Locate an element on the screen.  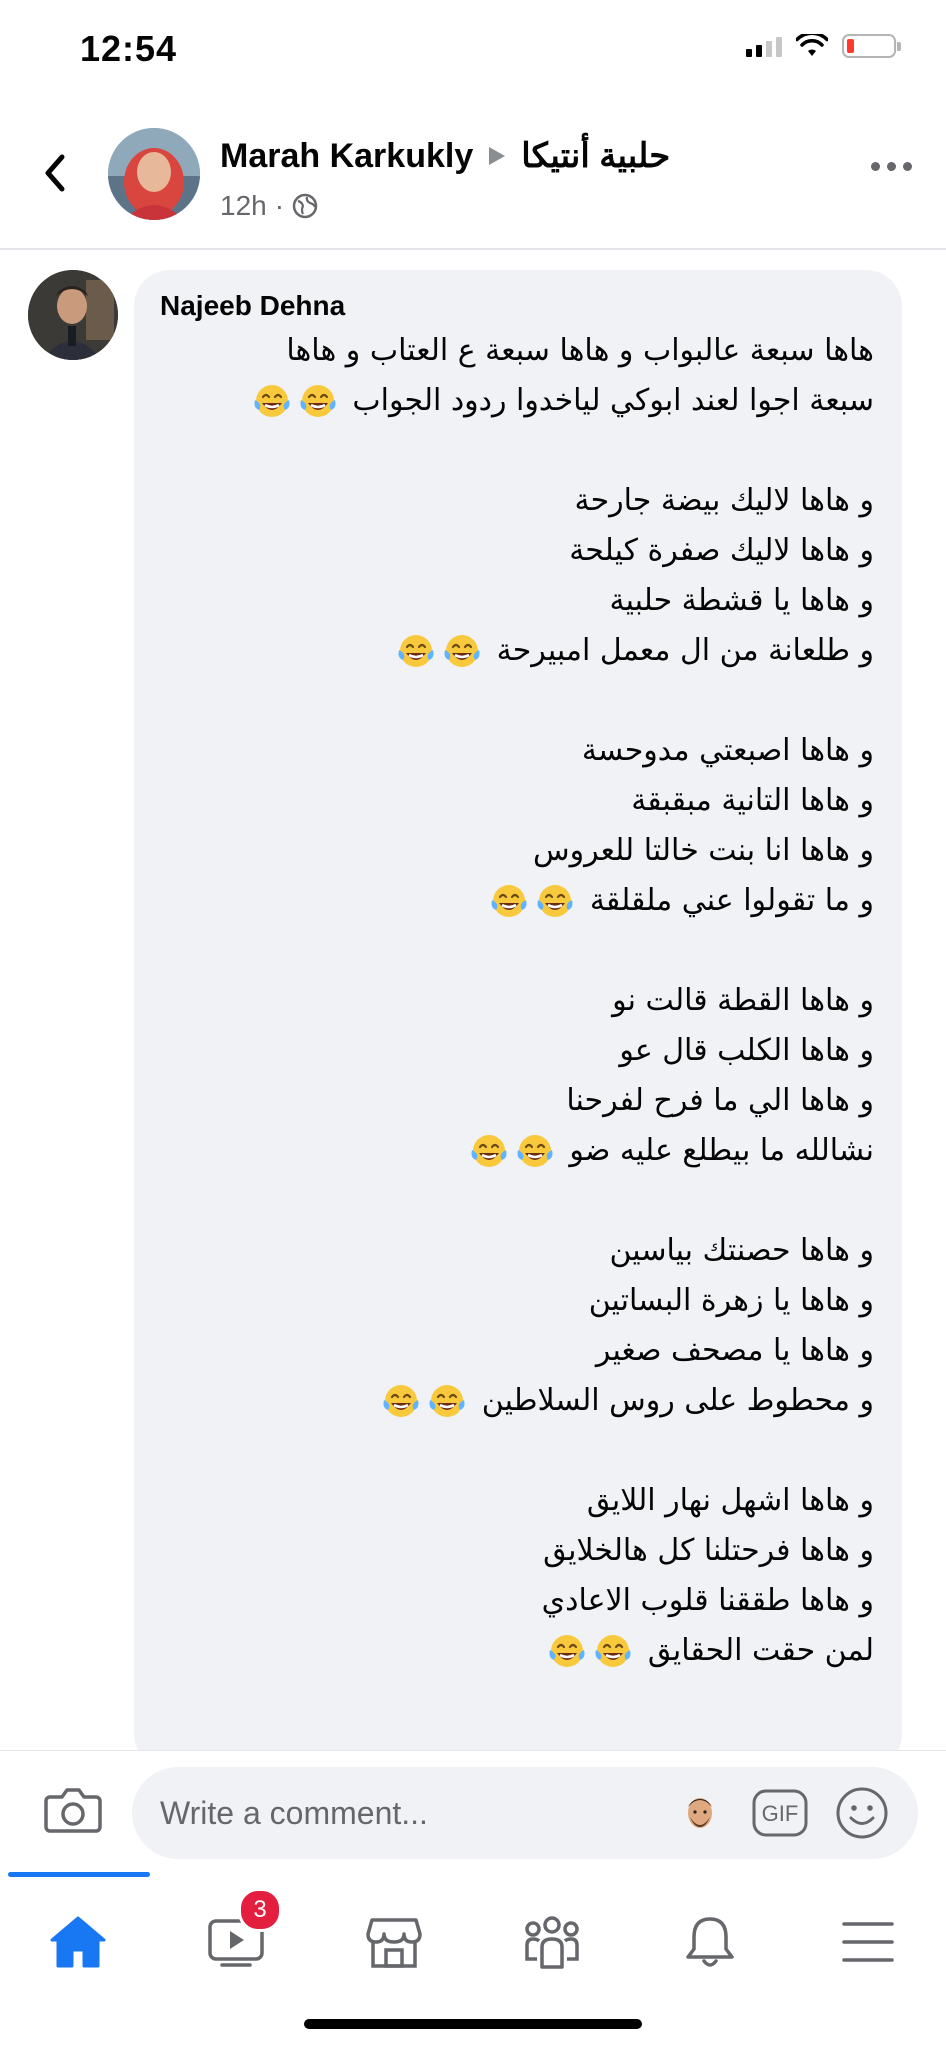
author-name: Marah Karkukly is located at coordinates (346, 156).